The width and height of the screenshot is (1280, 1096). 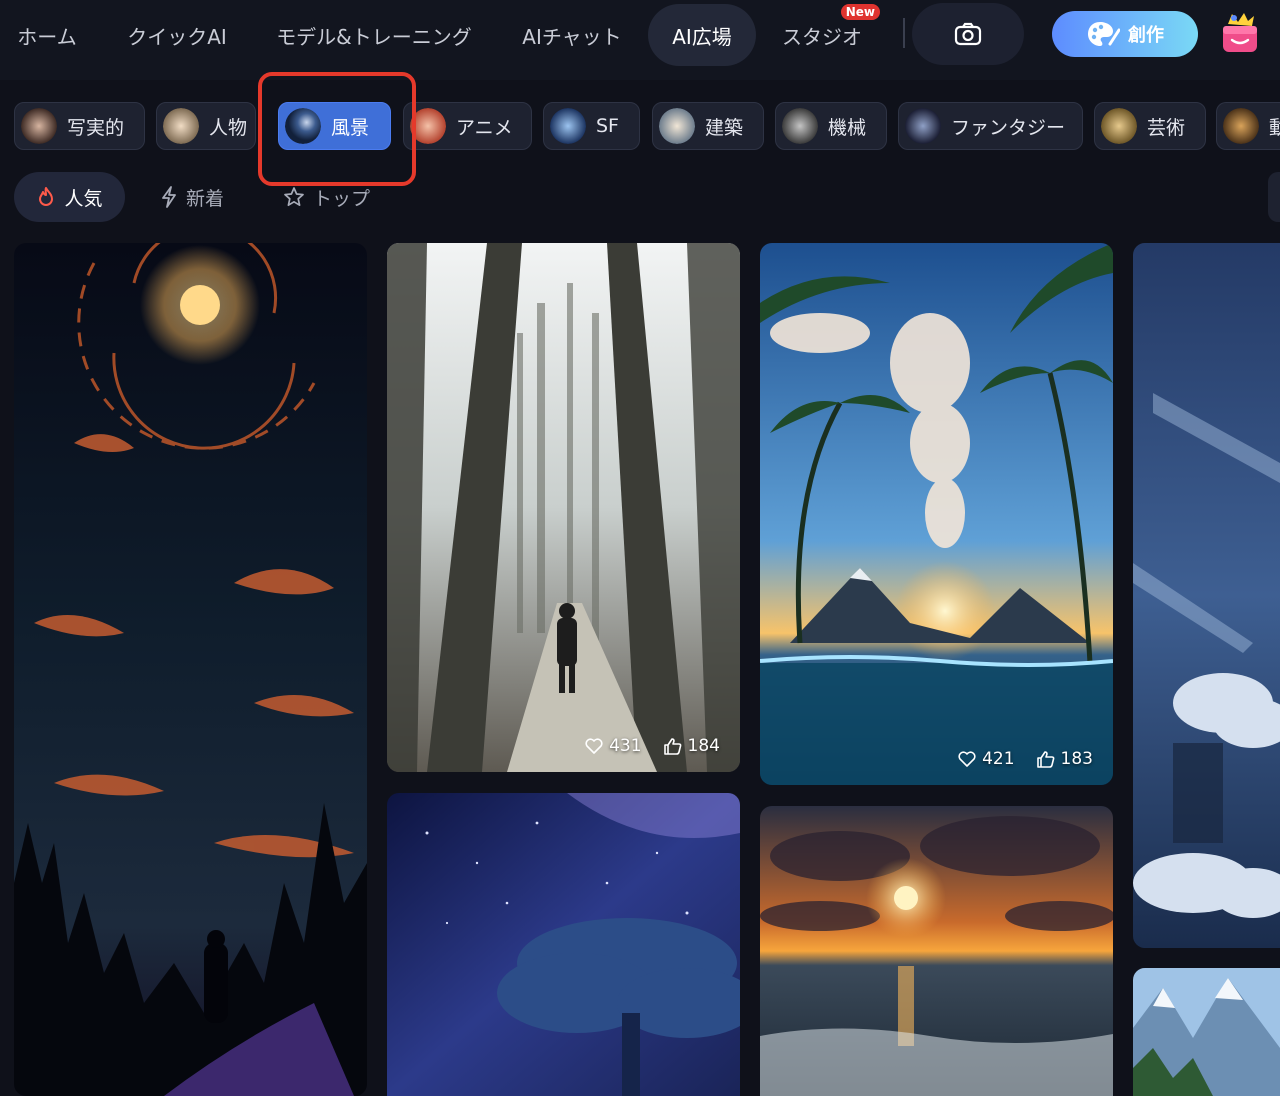 I want to click on category-sf-label: SF, so click(x=607, y=126).